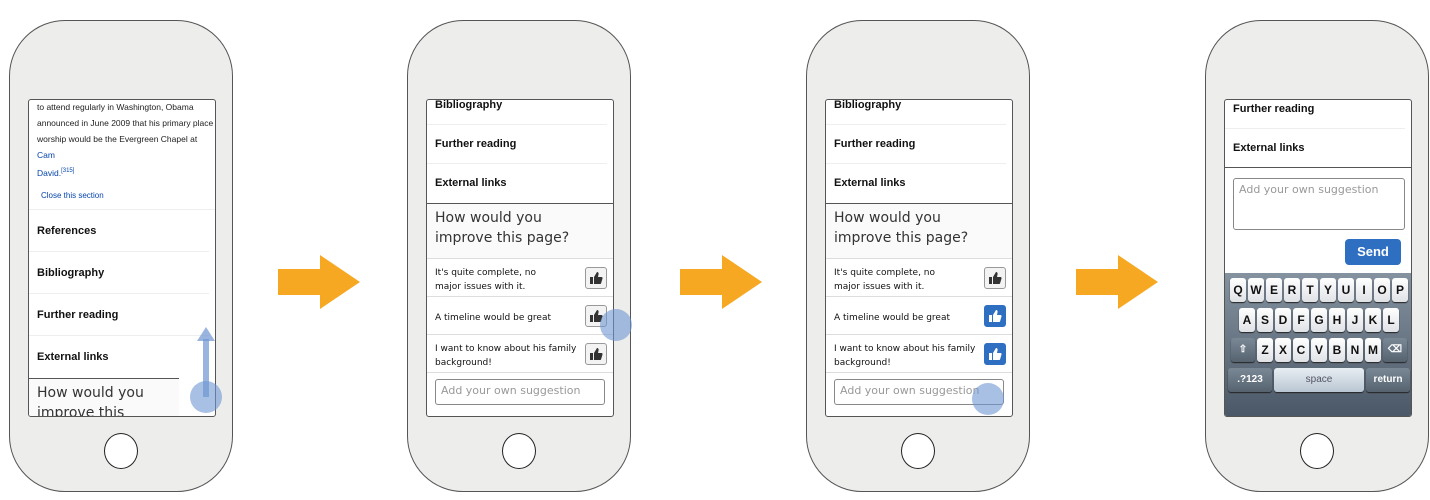  I want to click on paragraph-line: to attend regularly in Washington, Obama, so click(115, 107).